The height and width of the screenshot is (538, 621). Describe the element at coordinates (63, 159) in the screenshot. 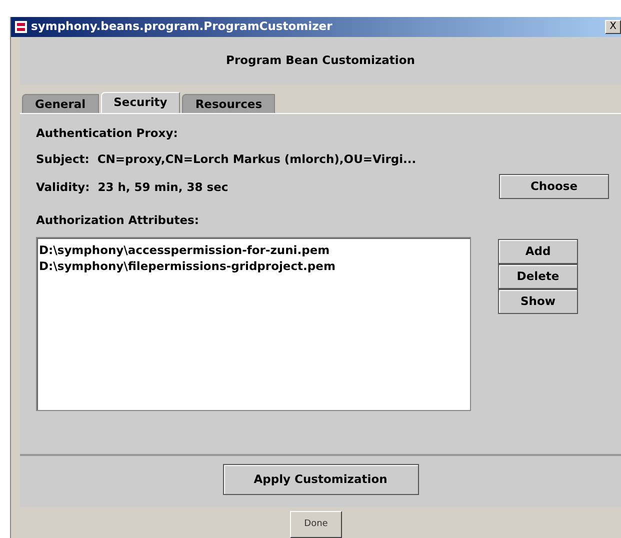

I see `subject-label: Subject:` at that location.